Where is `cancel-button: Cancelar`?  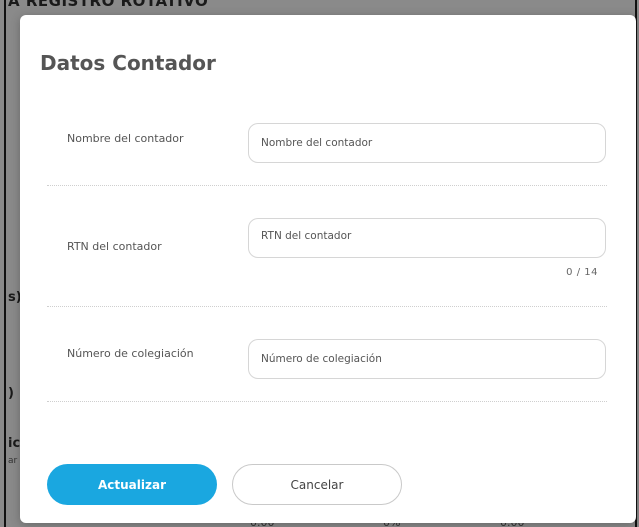
cancel-button: Cancelar is located at coordinates (317, 484).